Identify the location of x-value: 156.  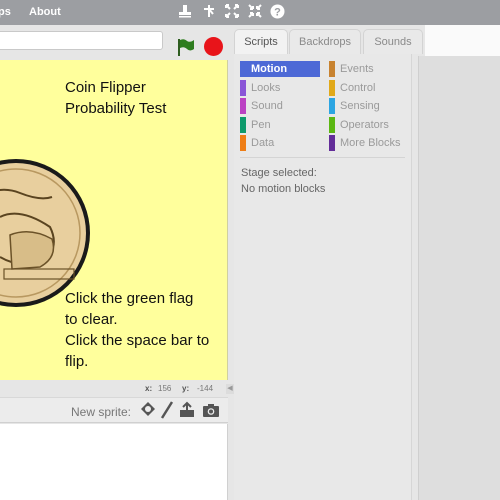
(165, 388).